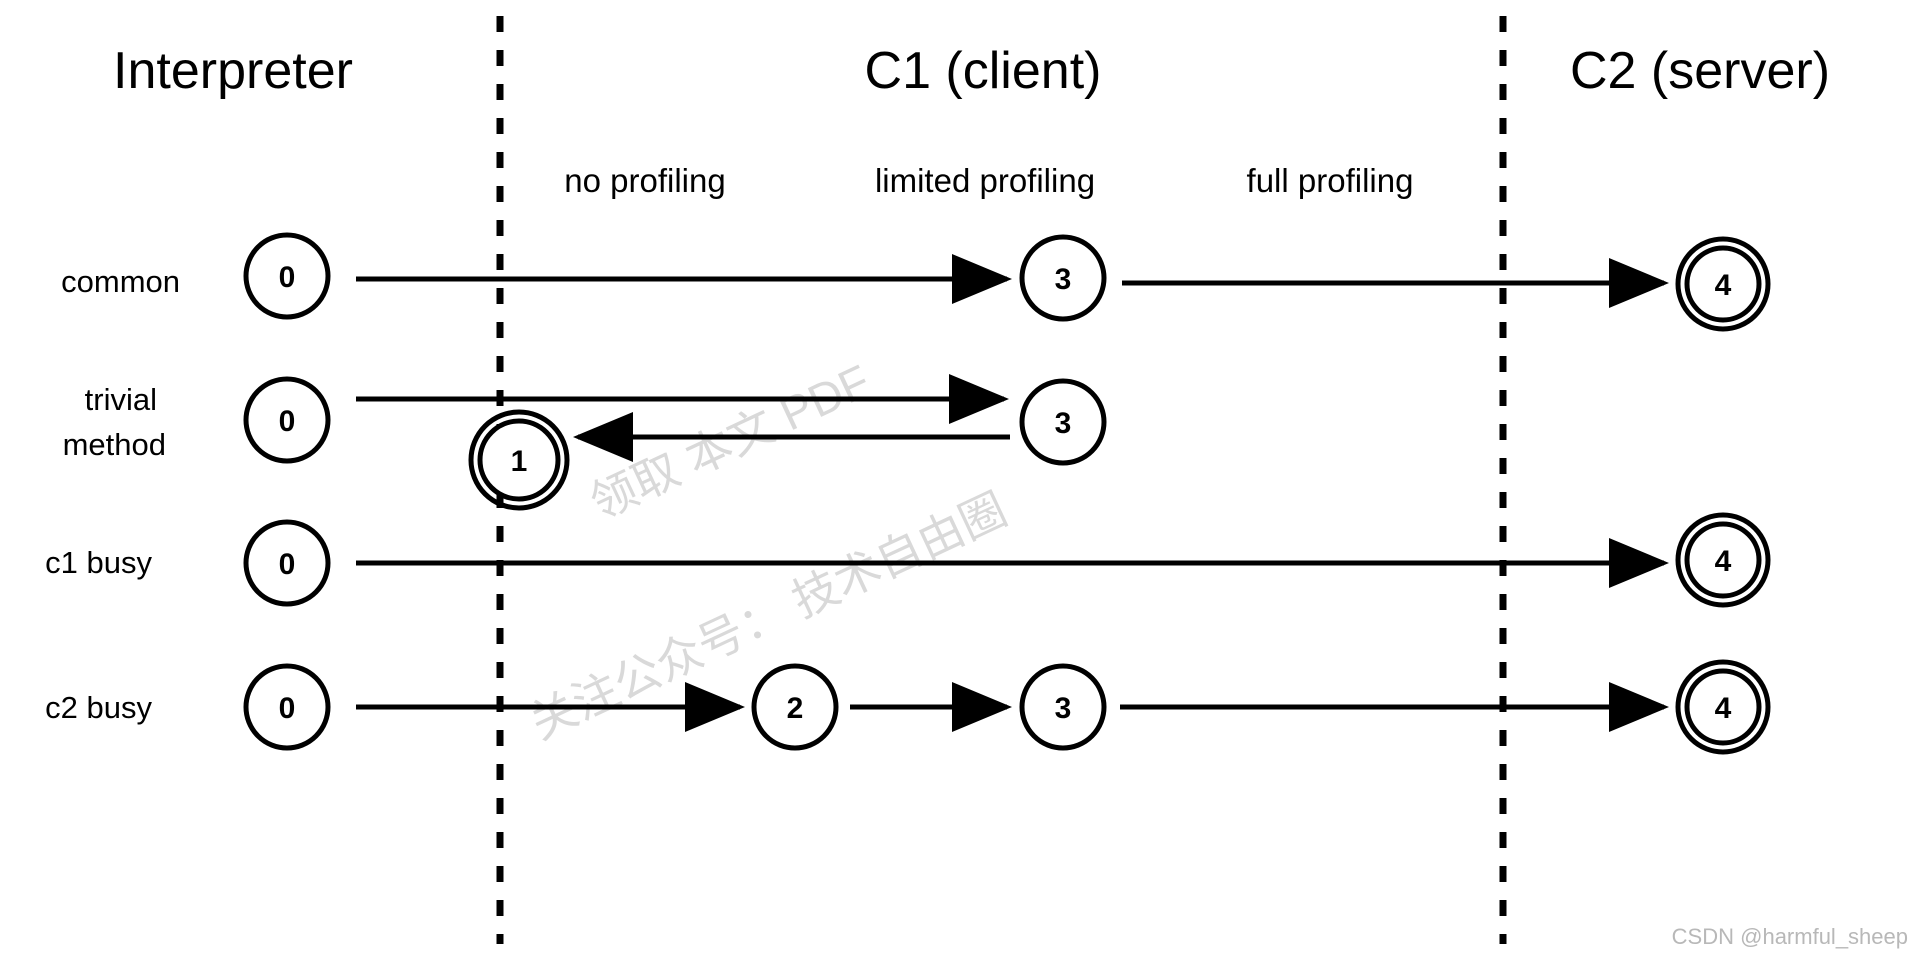 The image size is (1920, 960). Describe the element at coordinates (121, 399) in the screenshot. I see `row-label-trivial-method-line1: trivial` at that location.